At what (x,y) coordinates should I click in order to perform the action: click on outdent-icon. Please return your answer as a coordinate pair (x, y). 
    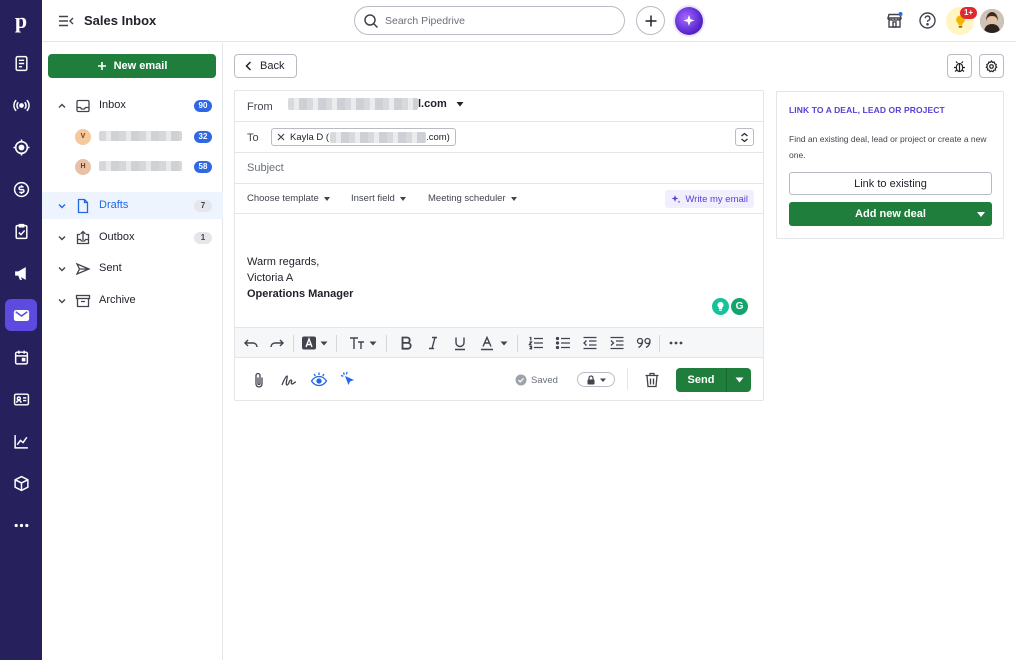
    Looking at the image, I should click on (590, 343).